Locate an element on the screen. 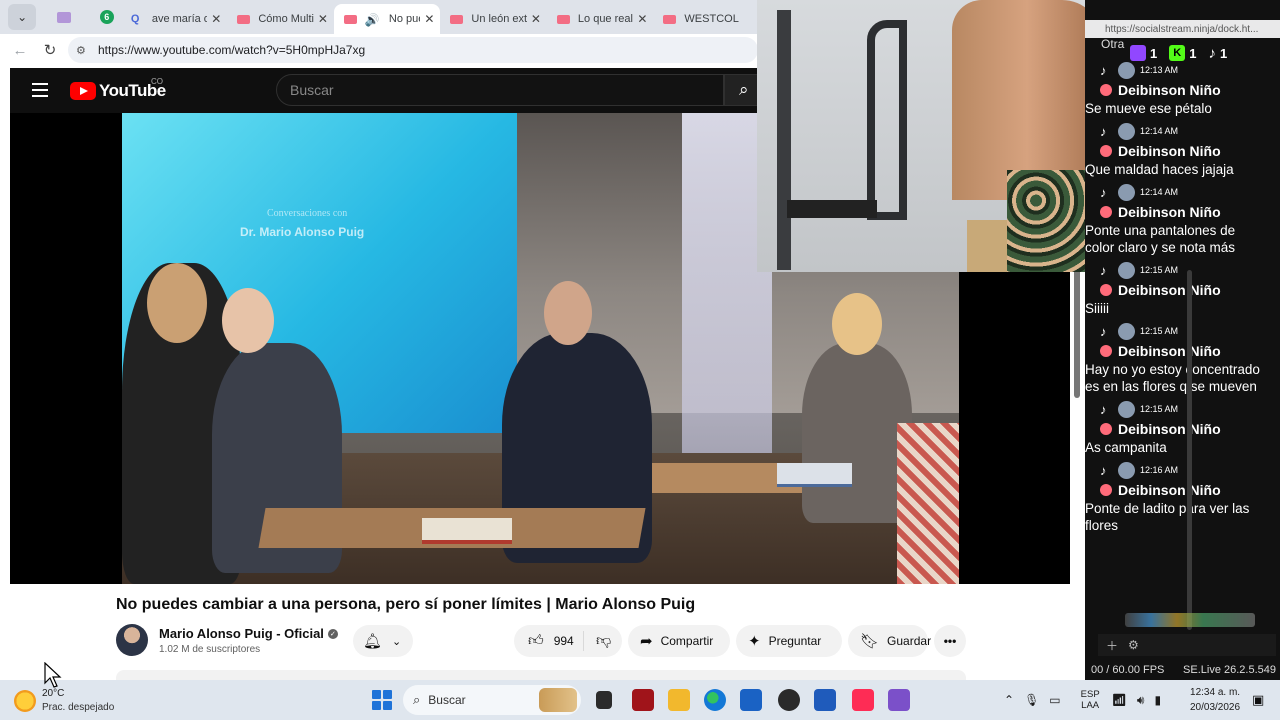 The width and height of the screenshot is (1280, 720). emote-strip is located at coordinates (1190, 620).